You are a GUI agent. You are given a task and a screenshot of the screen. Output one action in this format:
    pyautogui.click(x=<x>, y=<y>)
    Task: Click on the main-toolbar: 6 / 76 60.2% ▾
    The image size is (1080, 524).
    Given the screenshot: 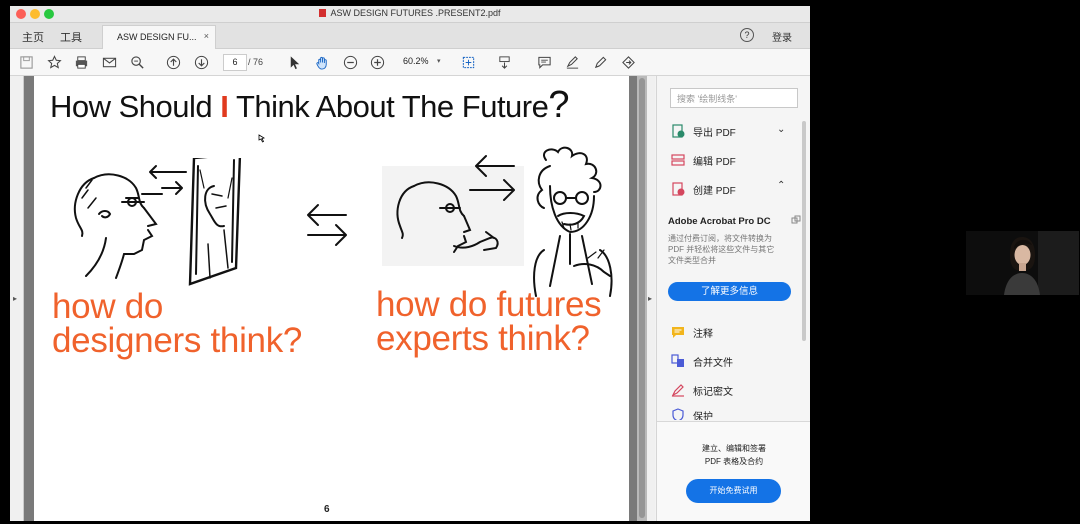 What is the action you would take?
    pyautogui.click(x=410, y=62)
    